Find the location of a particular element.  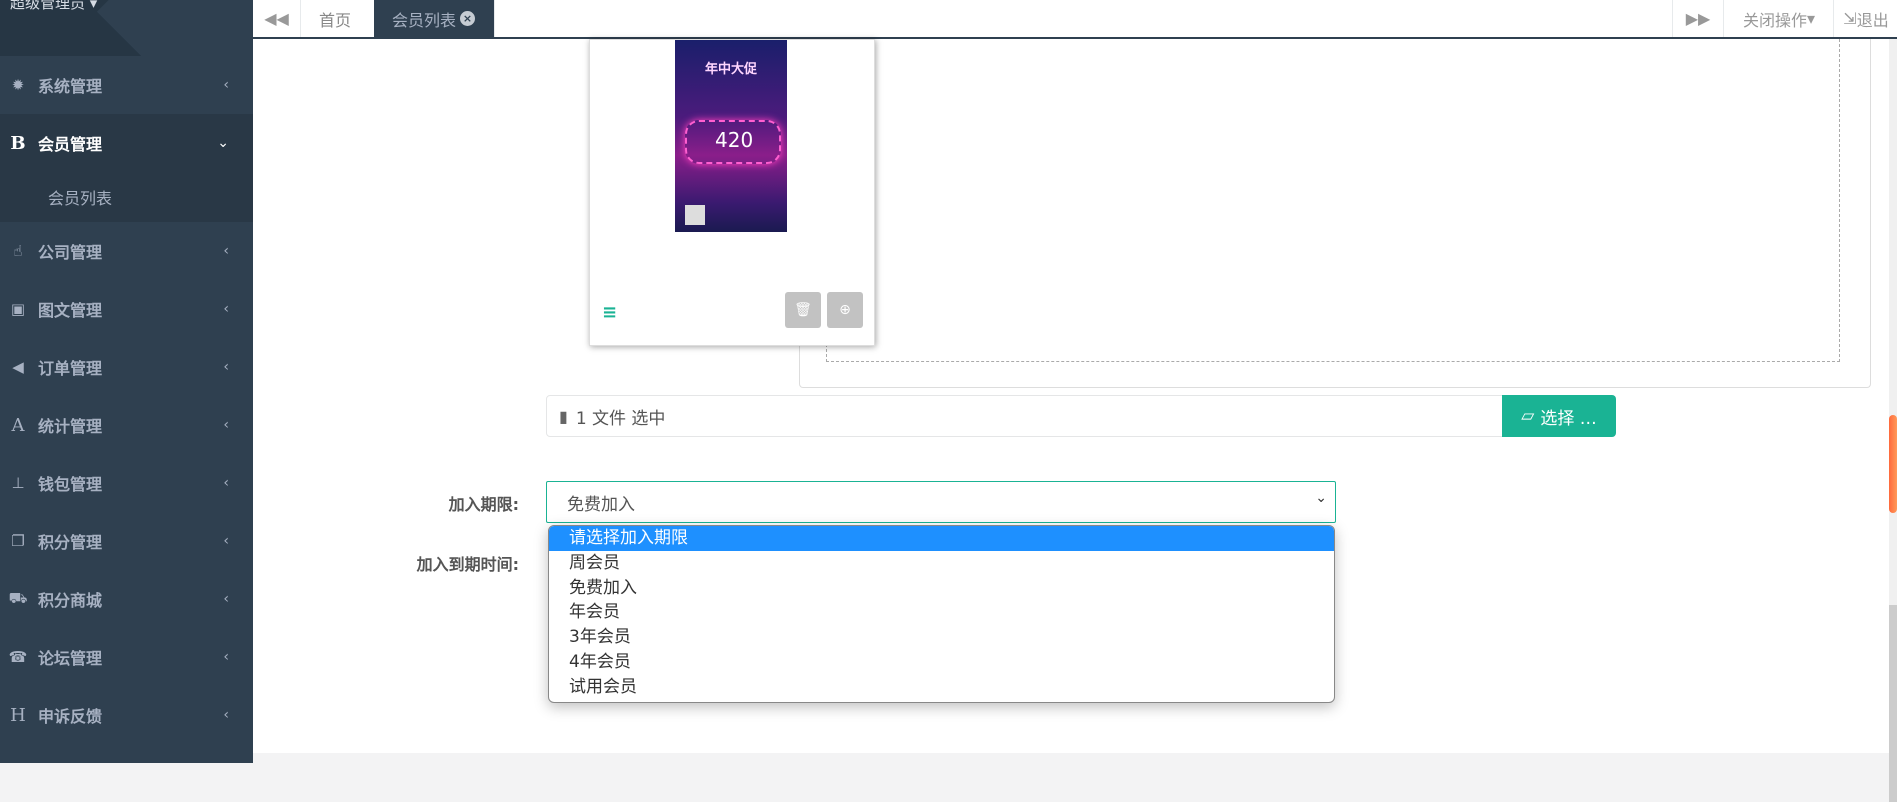

tab-home: 首页 is located at coordinates (339, 18).